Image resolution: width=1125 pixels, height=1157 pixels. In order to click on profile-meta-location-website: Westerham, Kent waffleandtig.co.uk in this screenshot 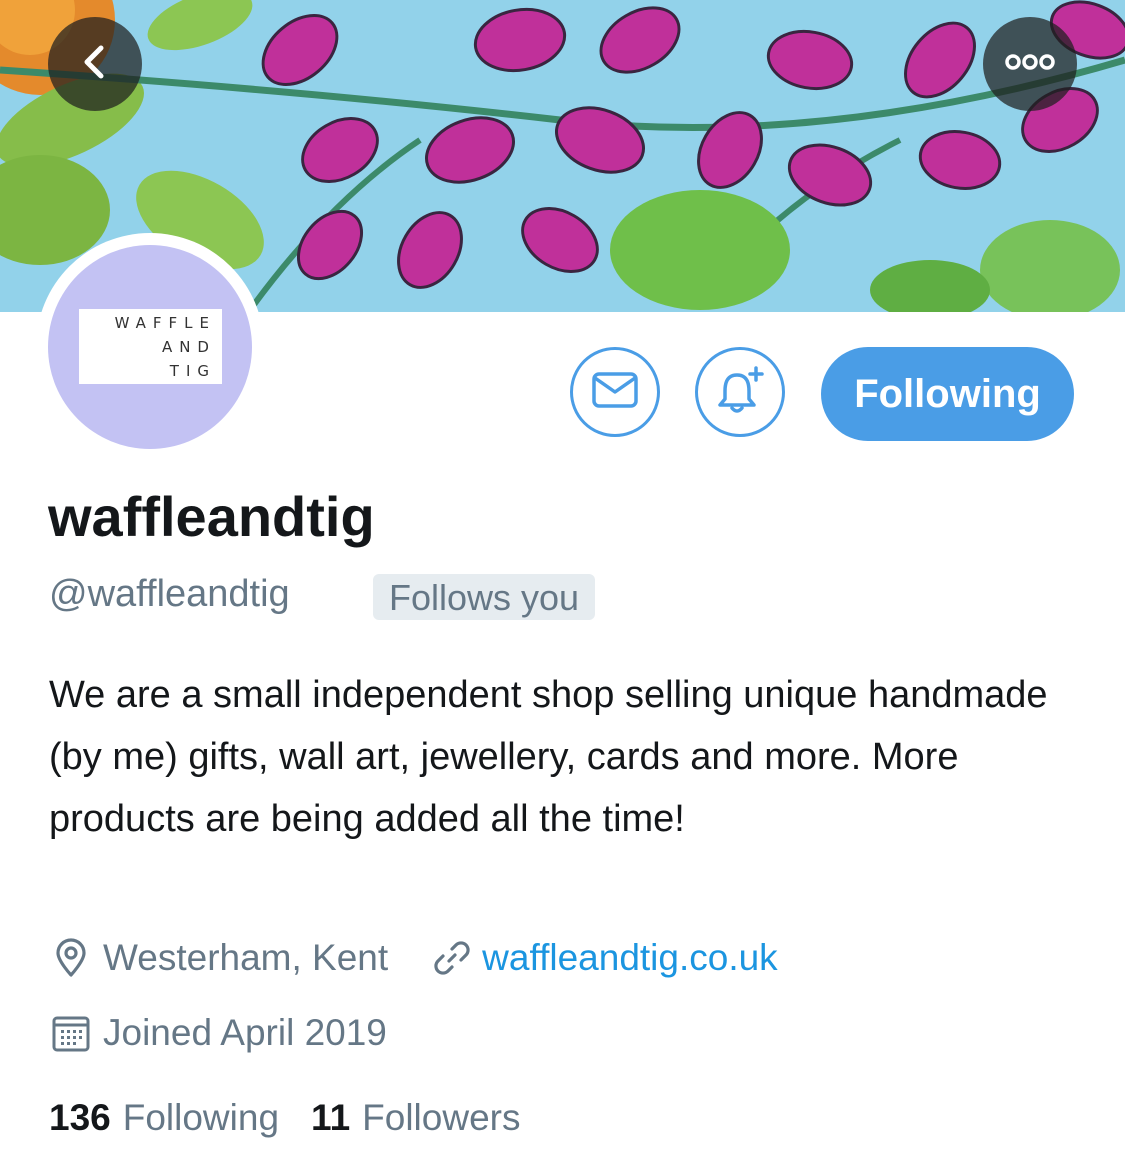, I will do `click(413, 958)`.